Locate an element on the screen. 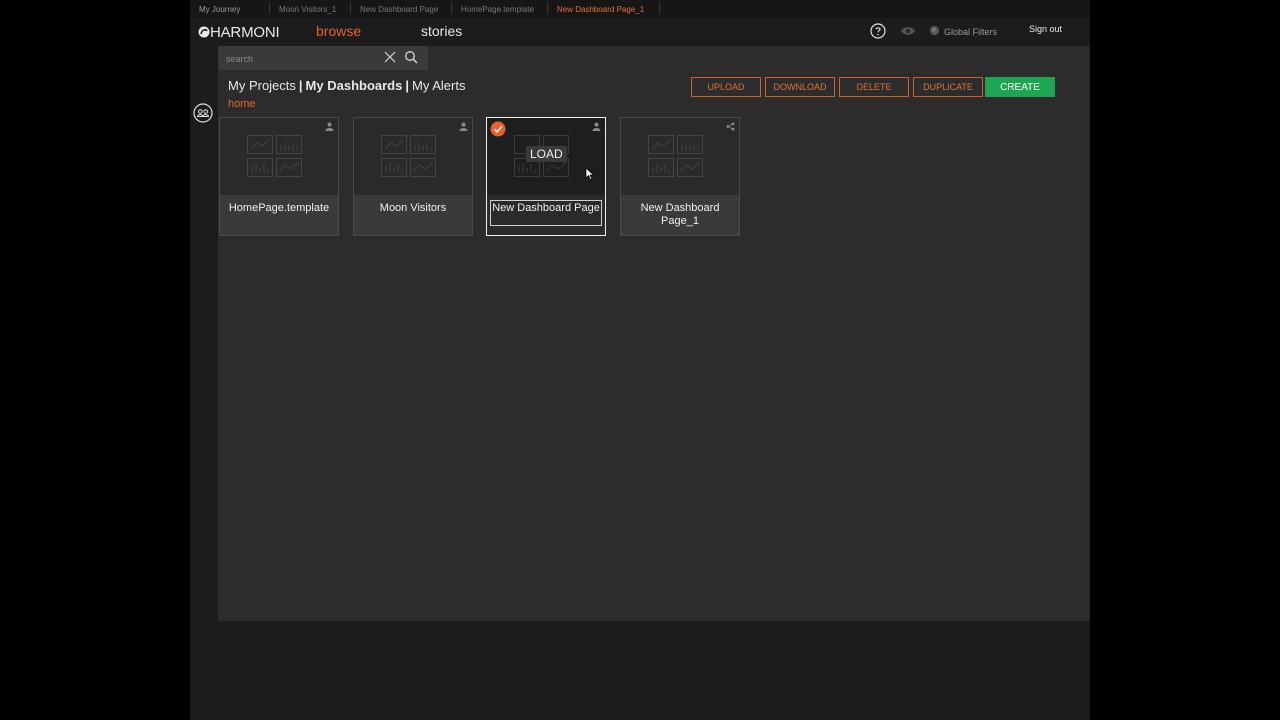 The image size is (1280, 720). search-input is located at coordinates (301, 59).